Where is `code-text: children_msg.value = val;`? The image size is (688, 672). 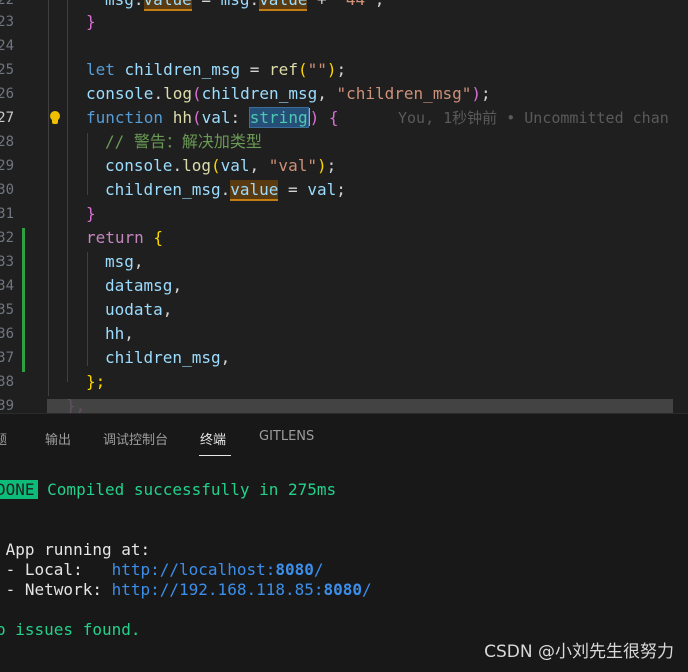
code-text: children_msg.value = val; is located at coordinates (225, 190).